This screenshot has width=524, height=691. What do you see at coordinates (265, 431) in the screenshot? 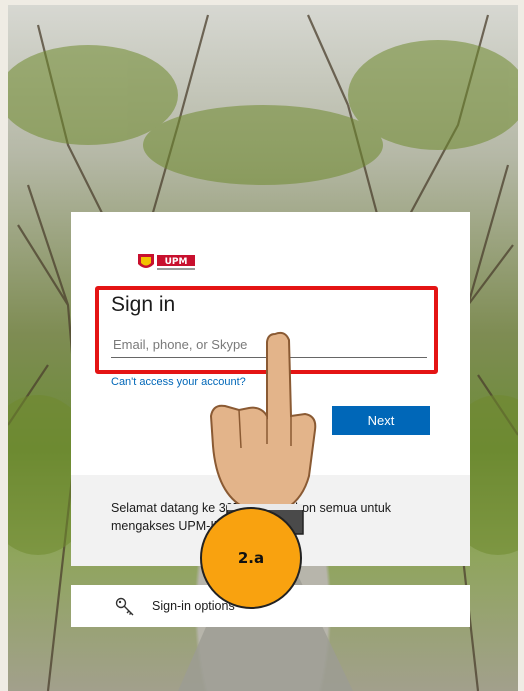
I see `pointing-hand-icon` at bounding box center [265, 431].